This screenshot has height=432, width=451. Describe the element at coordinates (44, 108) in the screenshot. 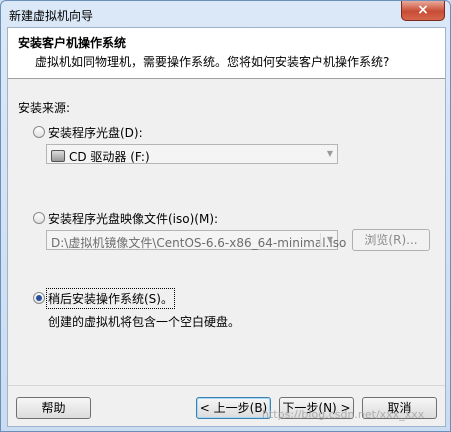

I see `install-source-label: 安装来源:` at that location.